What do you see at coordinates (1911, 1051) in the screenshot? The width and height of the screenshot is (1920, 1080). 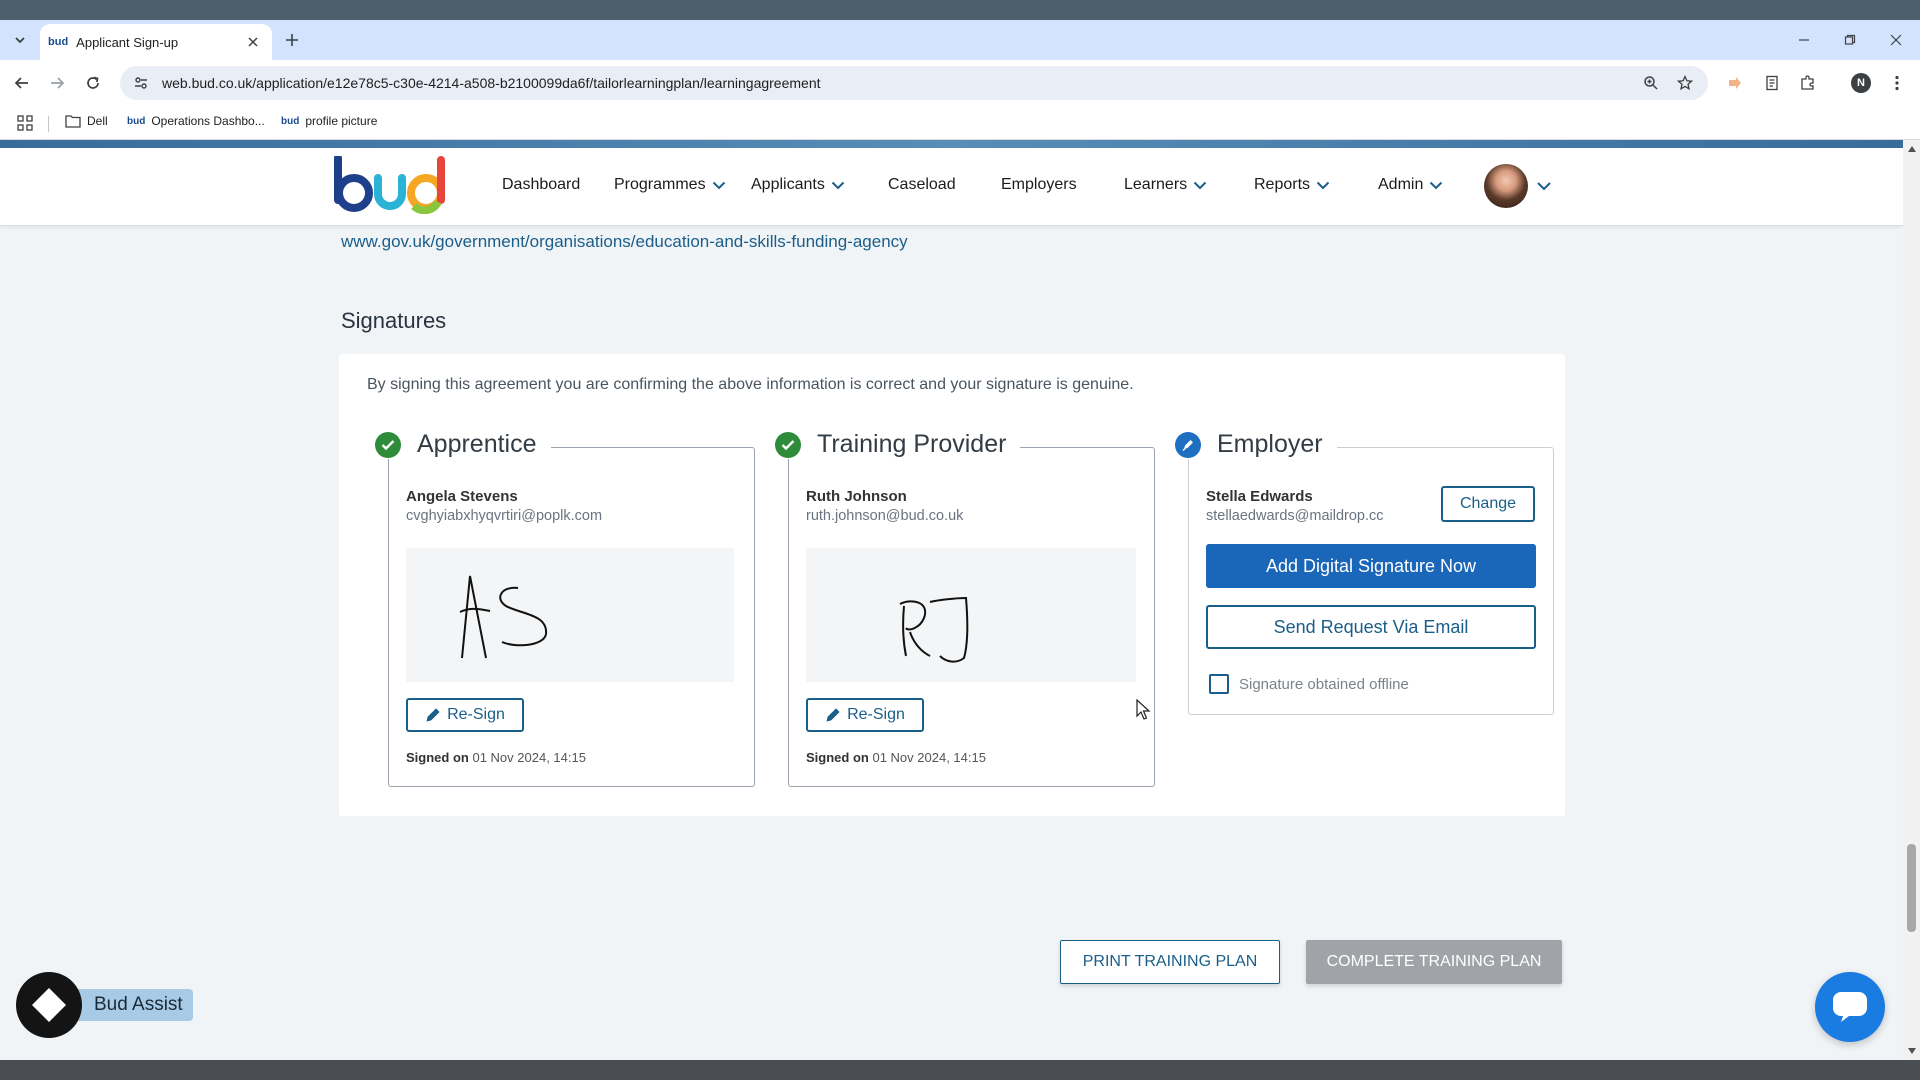 I see `scroll-down-arrow-icon` at bounding box center [1911, 1051].